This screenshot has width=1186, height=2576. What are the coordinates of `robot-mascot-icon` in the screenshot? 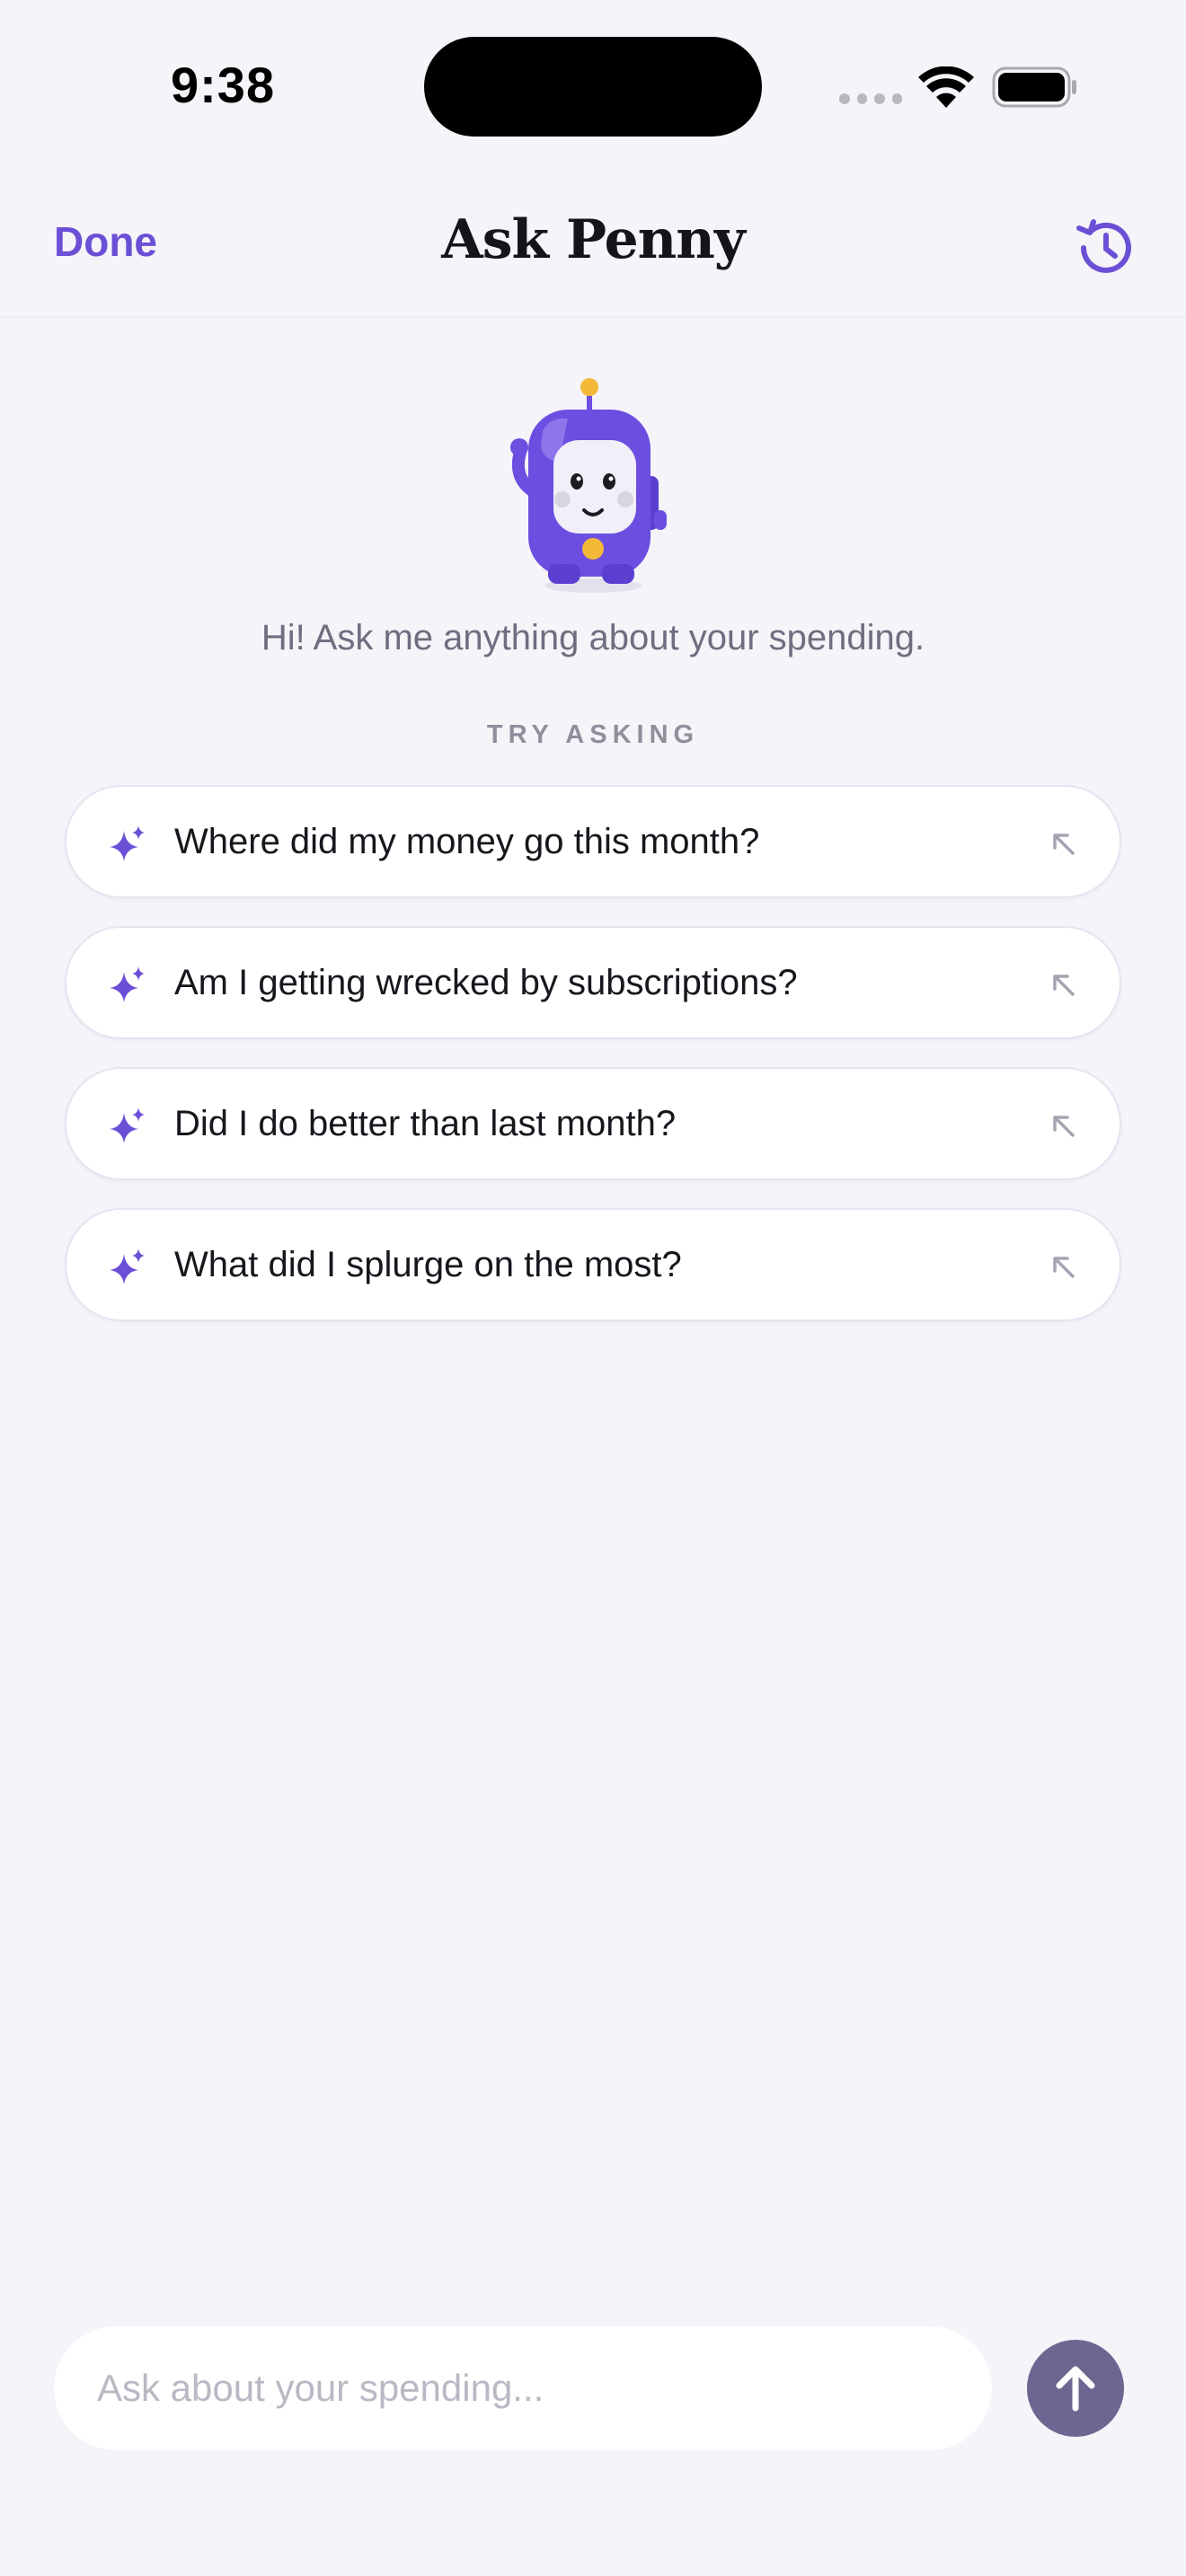 It's located at (588, 485).